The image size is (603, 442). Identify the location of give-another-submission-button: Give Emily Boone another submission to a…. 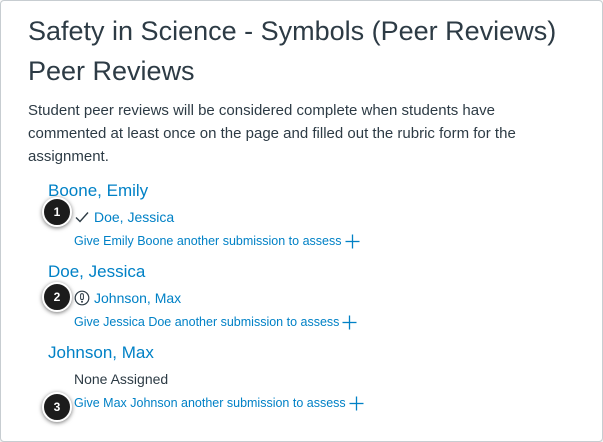
(331, 241).